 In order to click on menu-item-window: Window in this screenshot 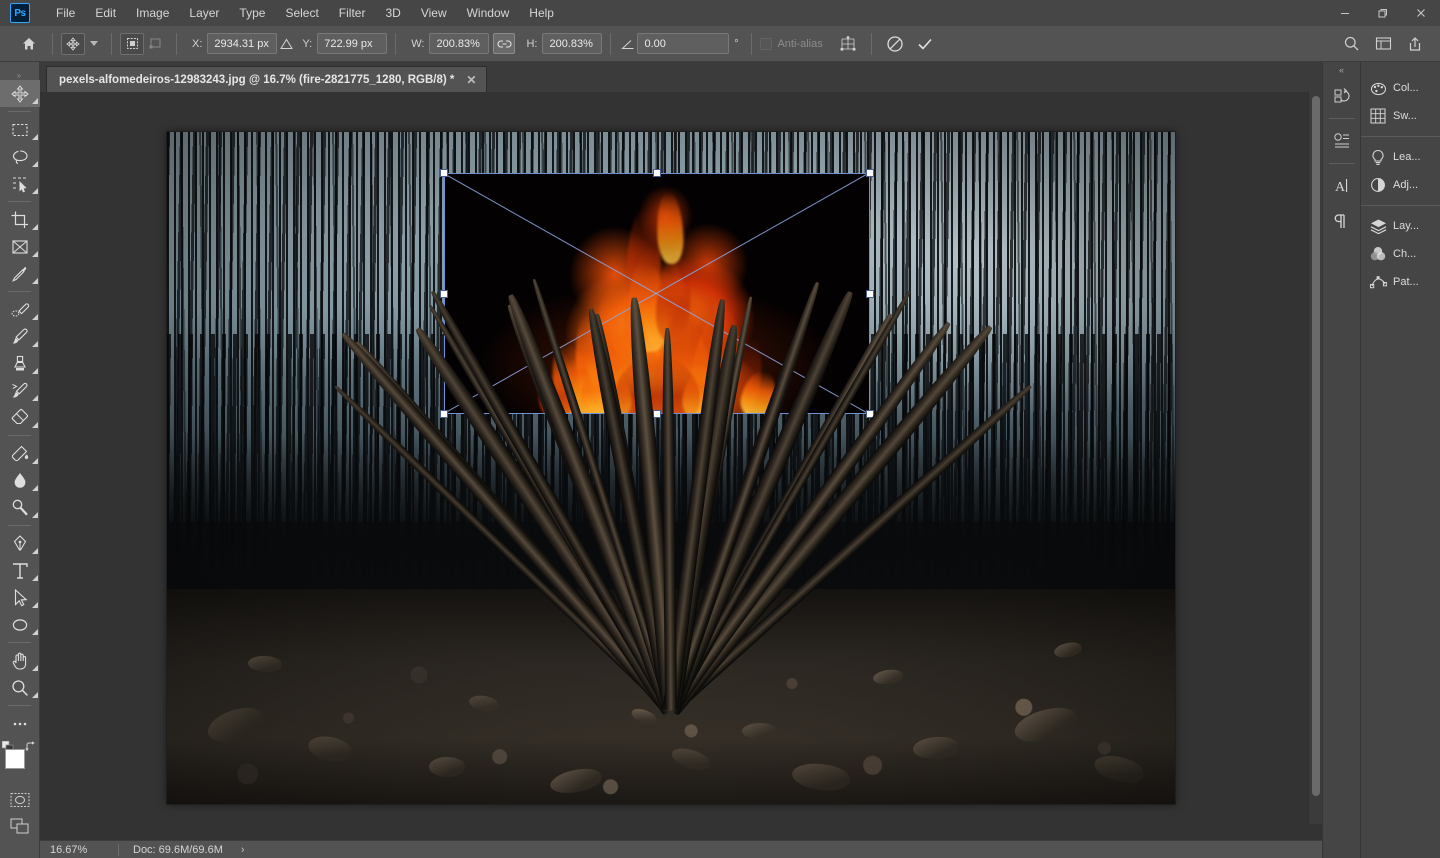, I will do `click(488, 13)`.